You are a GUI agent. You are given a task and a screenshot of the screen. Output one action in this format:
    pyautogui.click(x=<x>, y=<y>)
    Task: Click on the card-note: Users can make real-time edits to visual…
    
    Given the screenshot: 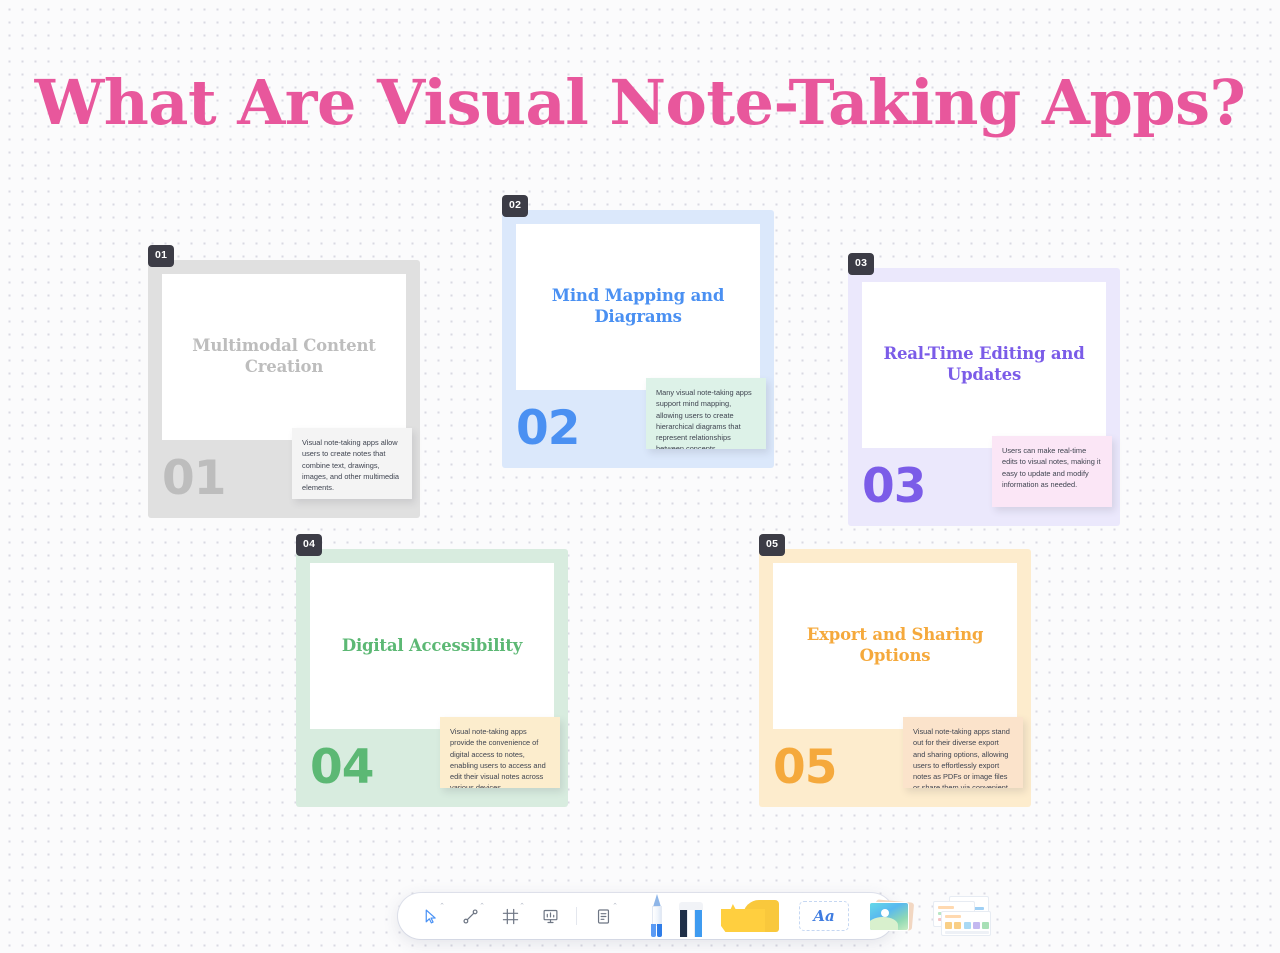 What is the action you would take?
    pyautogui.click(x=1052, y=471)
    